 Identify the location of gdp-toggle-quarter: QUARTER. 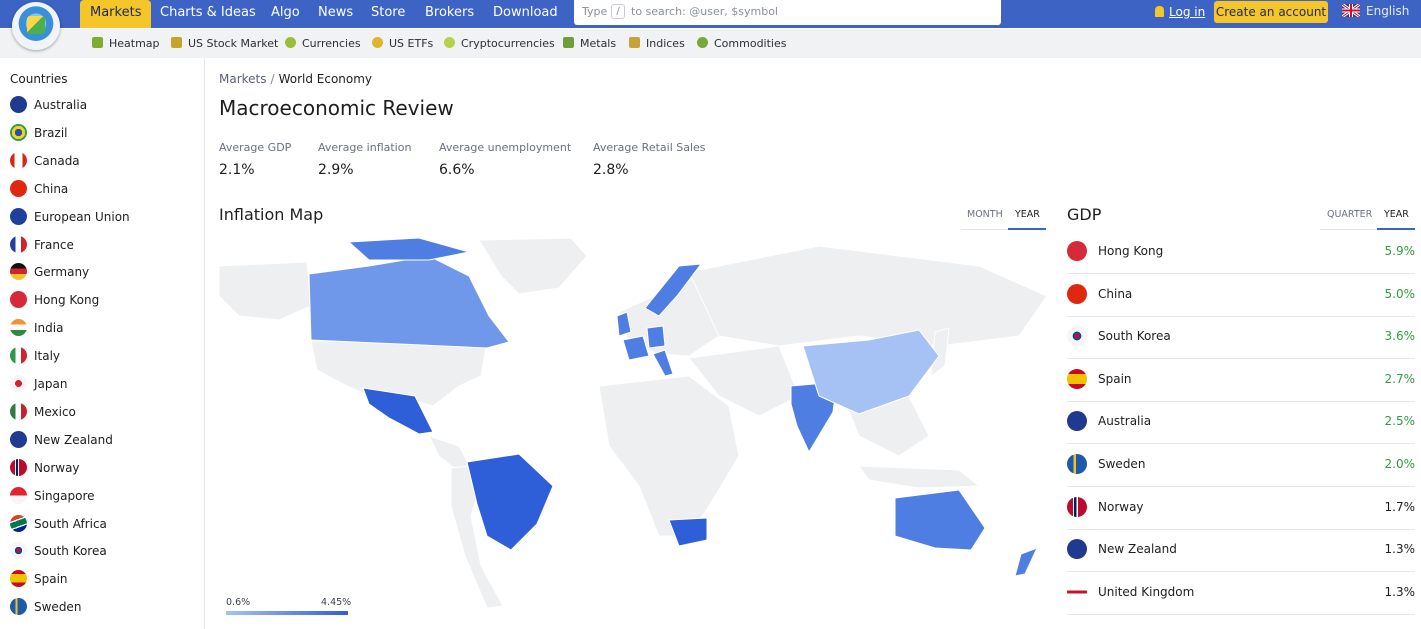
(1348, 219).